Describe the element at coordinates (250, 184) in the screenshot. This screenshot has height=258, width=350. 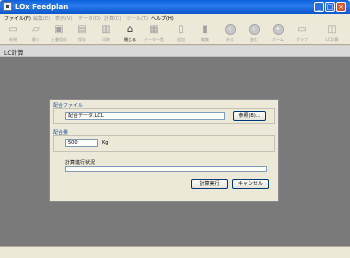
I see `cancel-button: キャンセル` at that location.